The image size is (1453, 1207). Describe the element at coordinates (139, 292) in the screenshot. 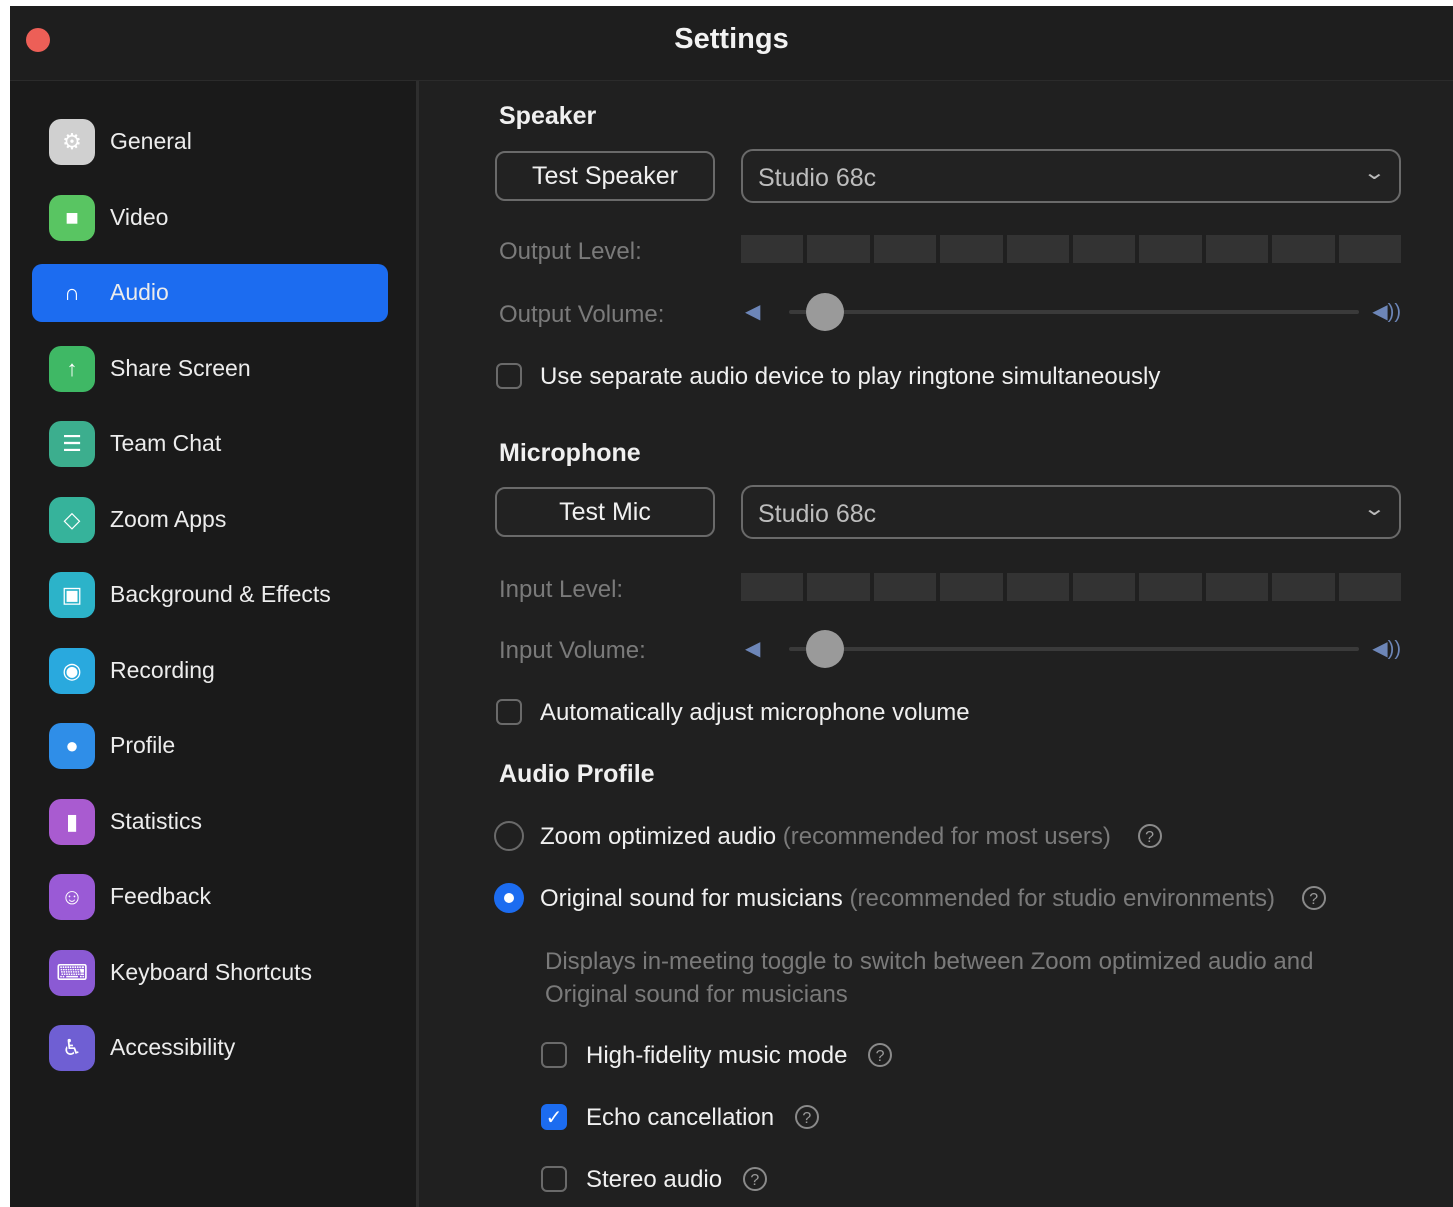

I see `sidebar-item-label: Audio` at that location.